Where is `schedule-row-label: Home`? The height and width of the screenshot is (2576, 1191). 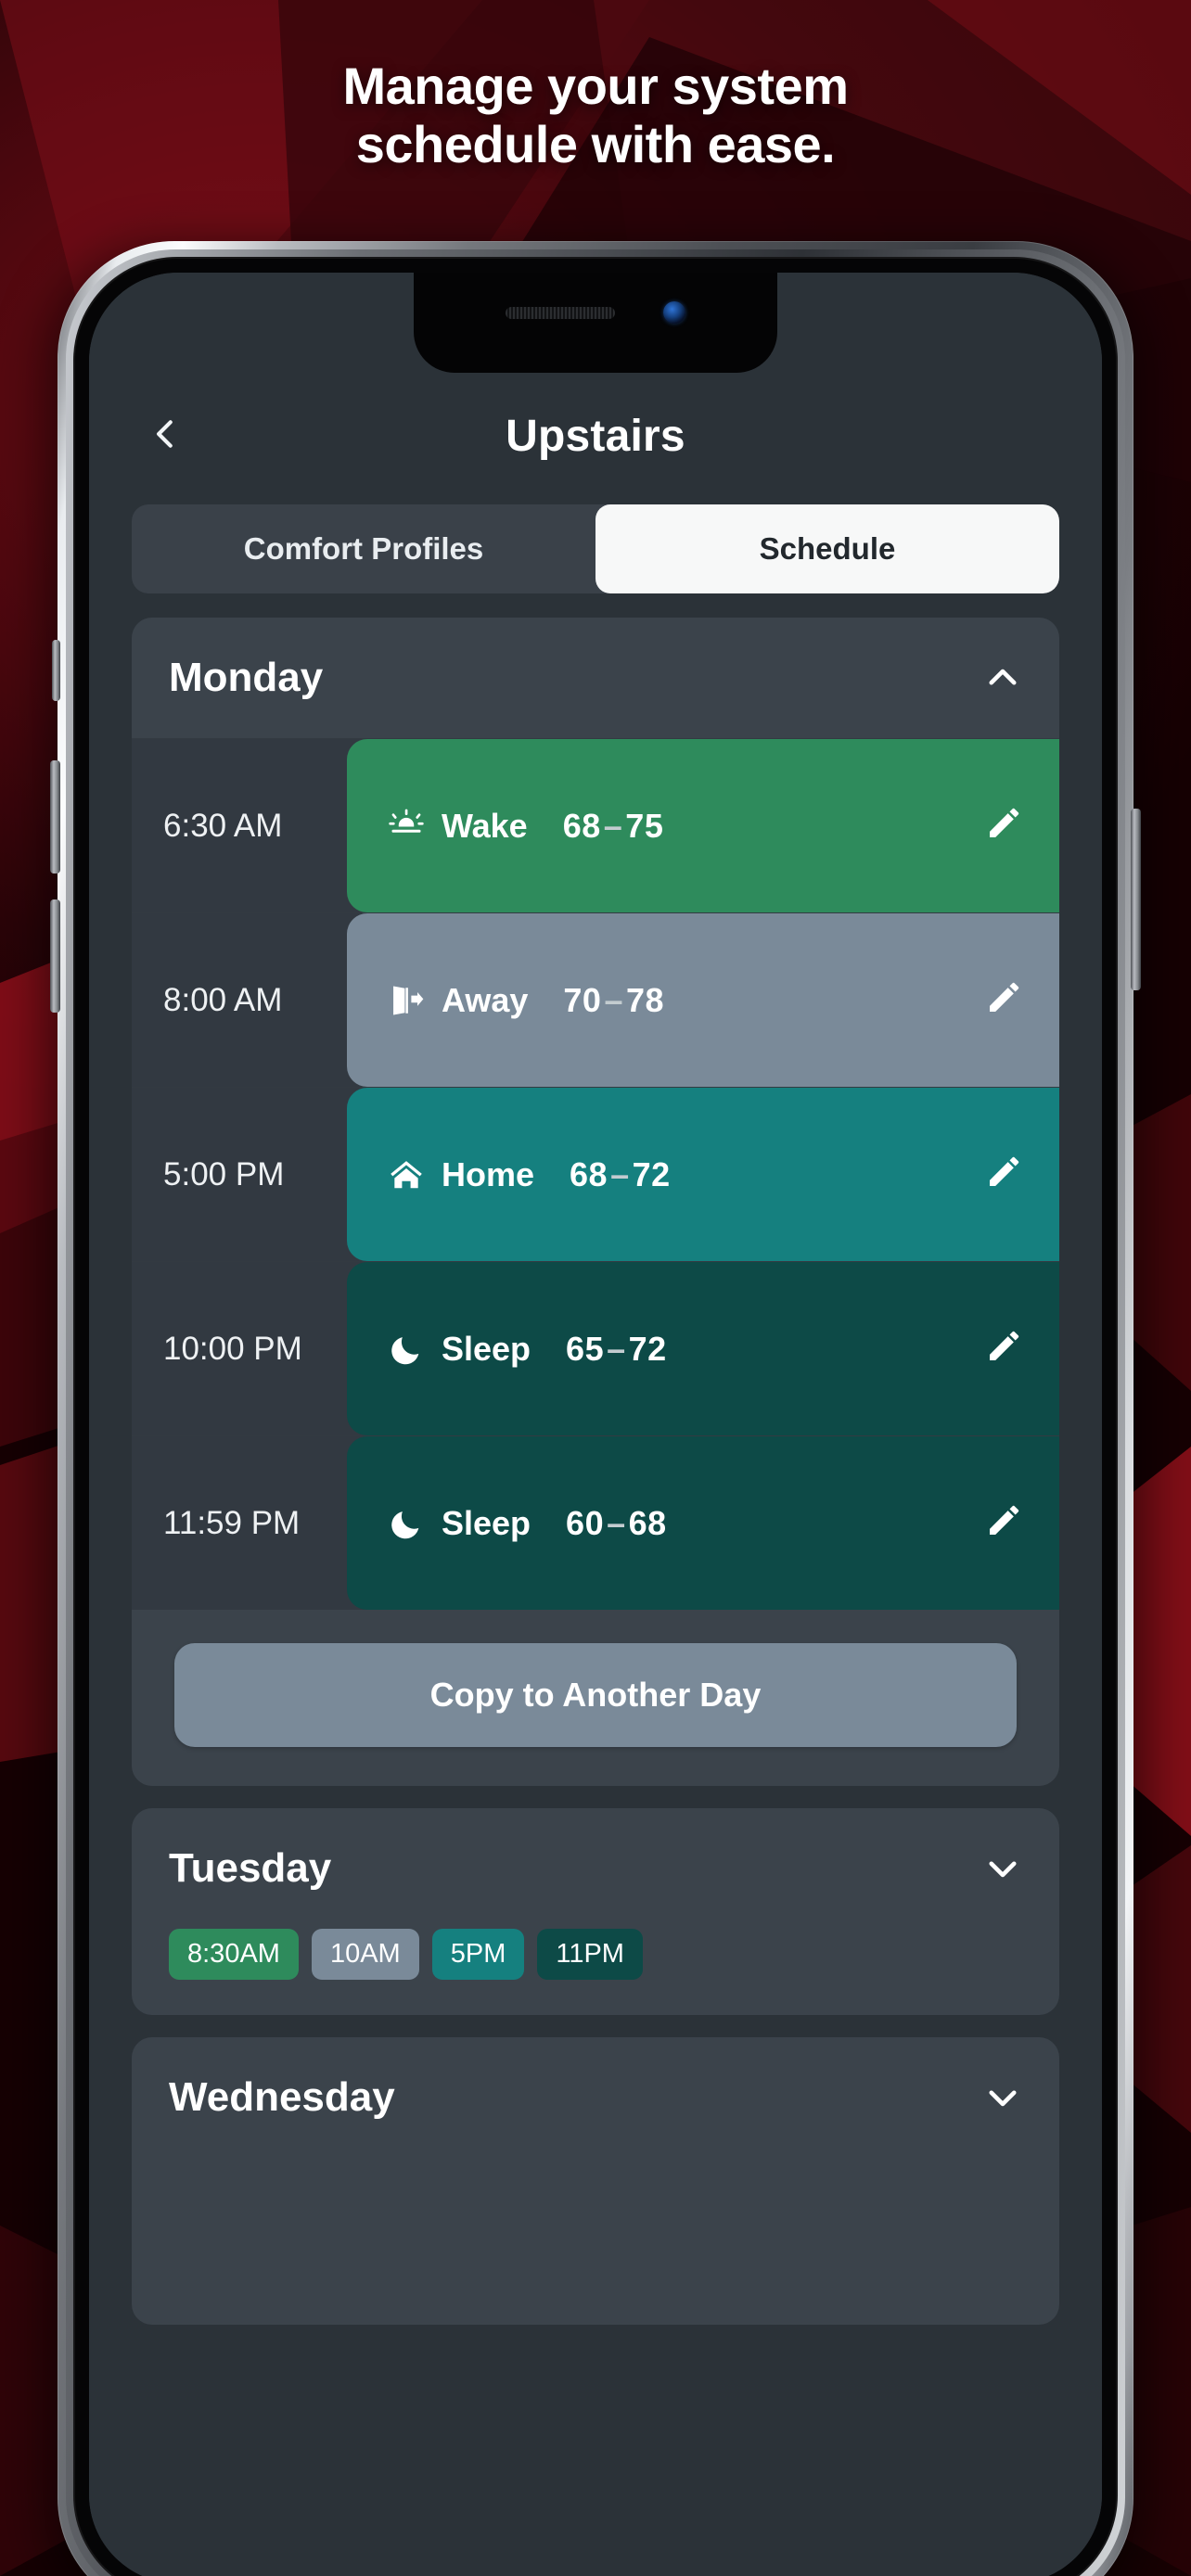 schedule-row-label: Home is located at coordinates (488, 1173).